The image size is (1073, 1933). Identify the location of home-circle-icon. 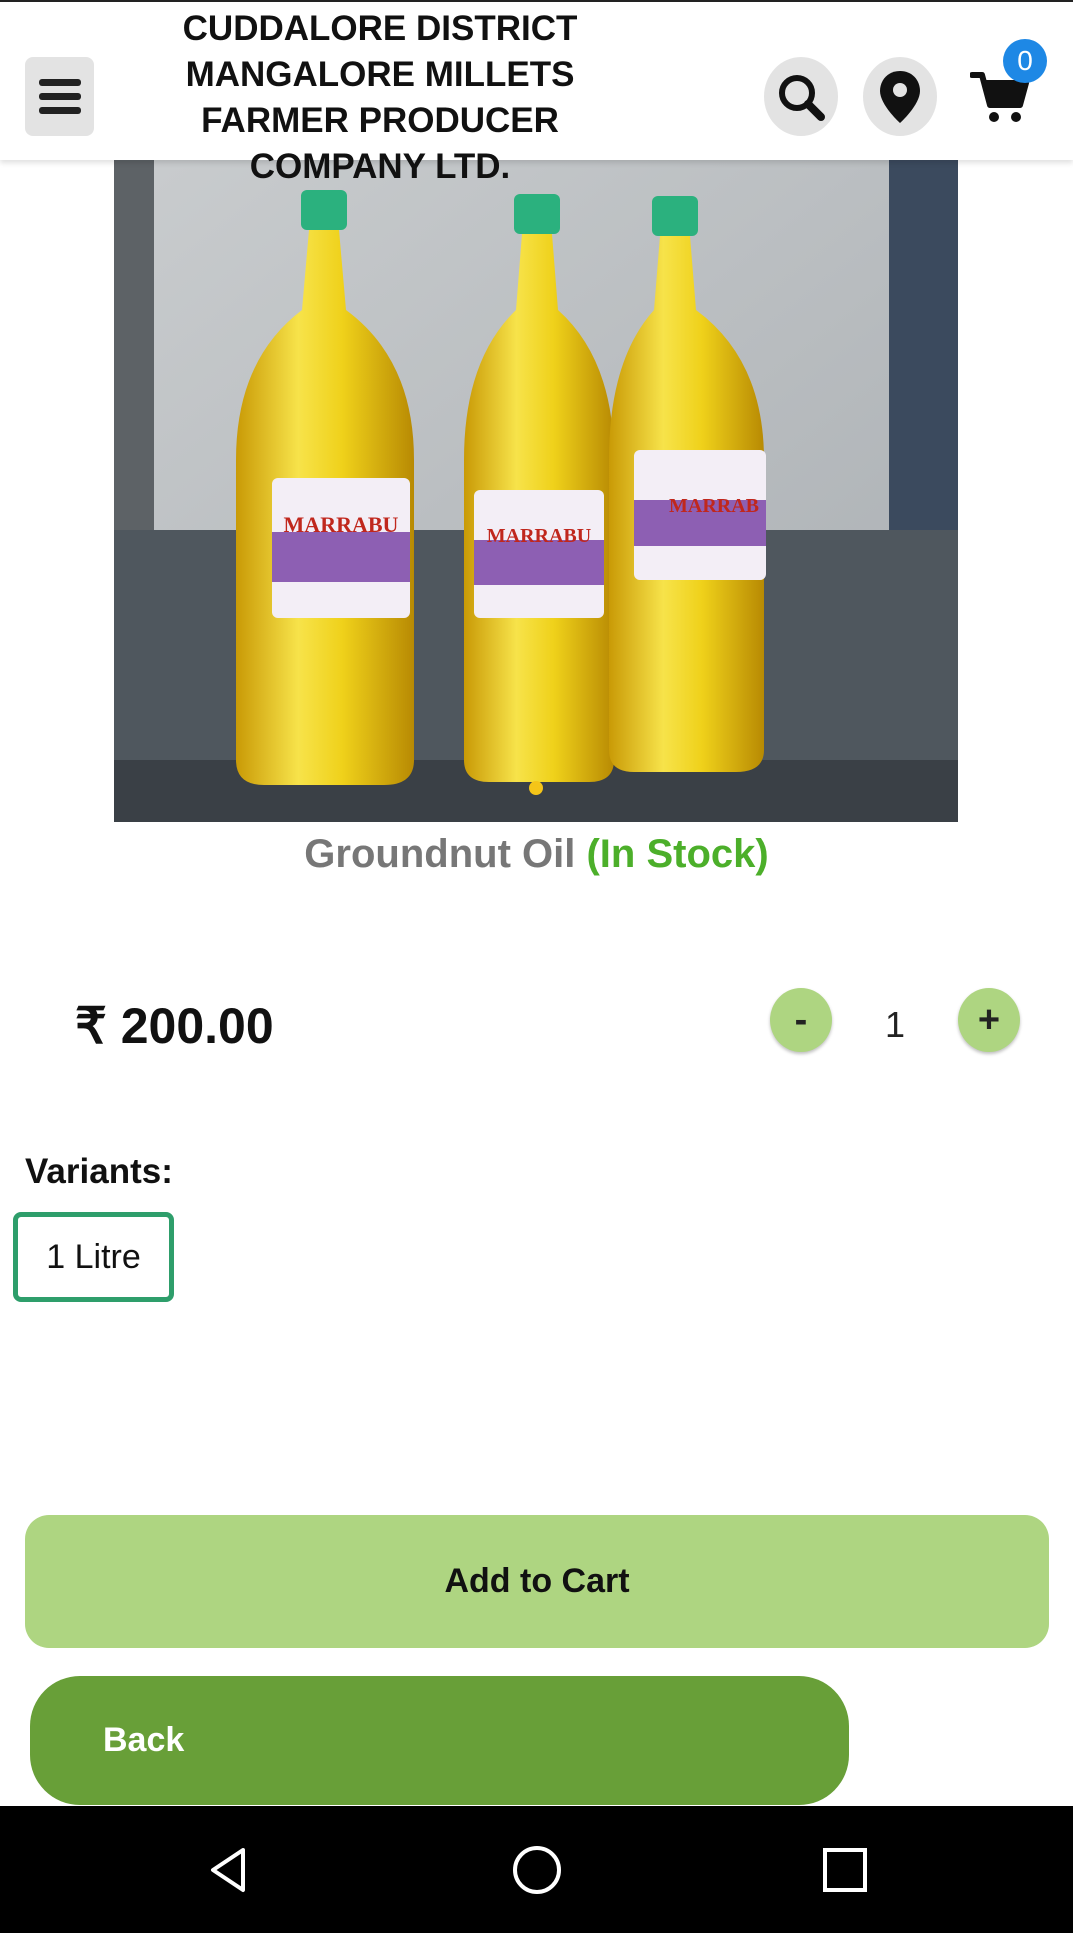
(537, 1870).